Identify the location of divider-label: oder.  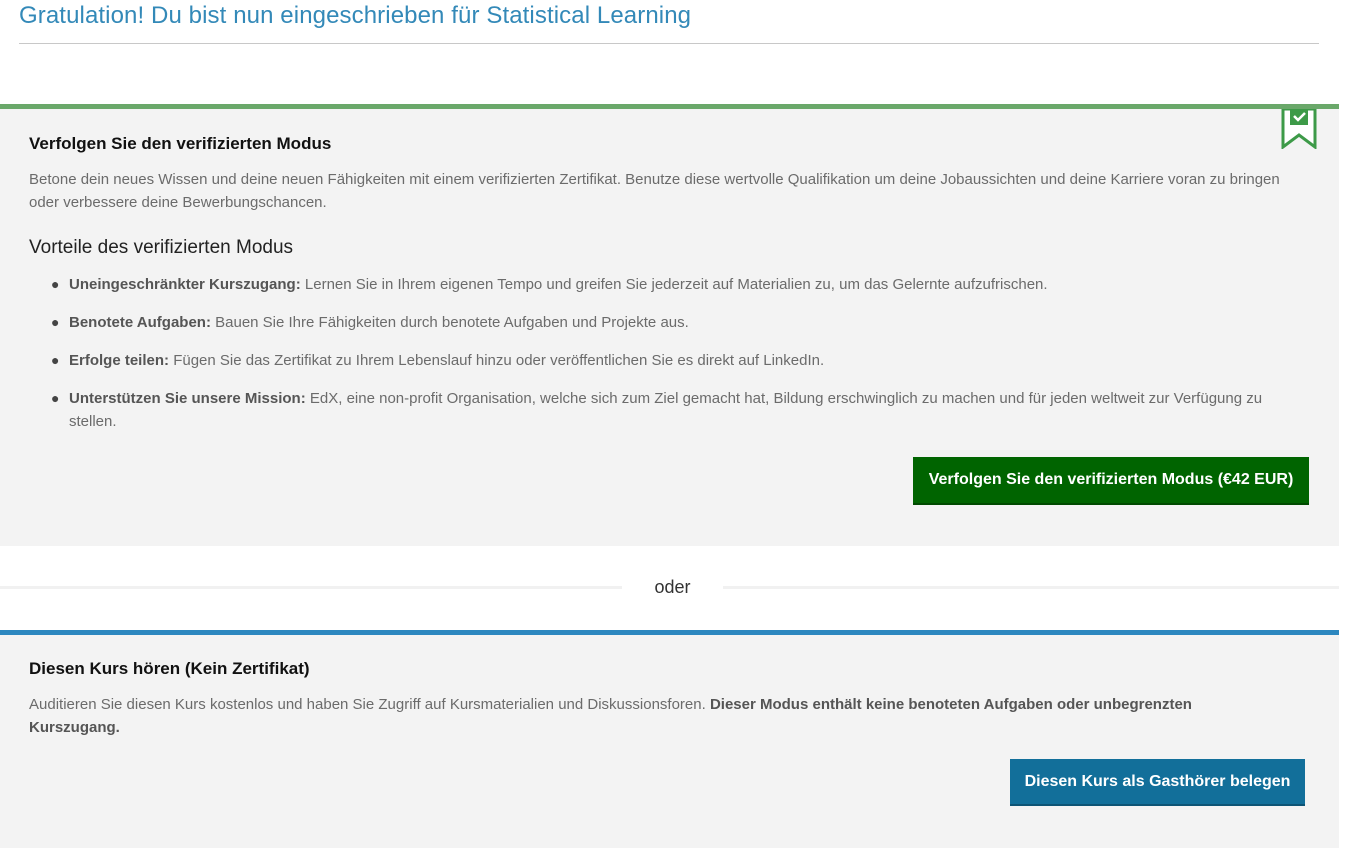
(672, 587).